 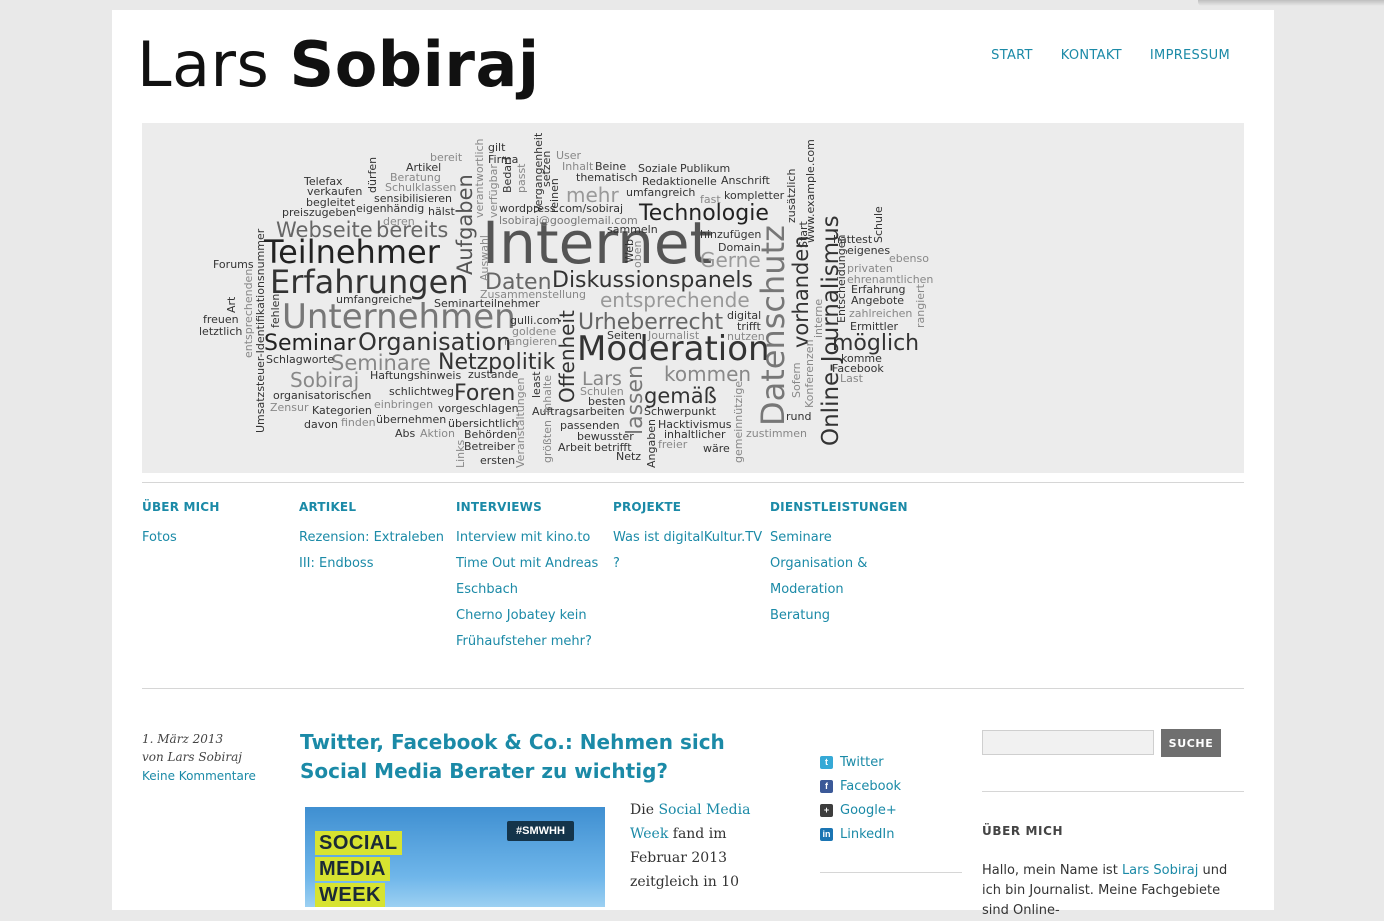 What do you see at coordinates (199, 776) in the screenshot?
I see `post-comments-link: Keine Kommentare` at bounding box center [199, 776].